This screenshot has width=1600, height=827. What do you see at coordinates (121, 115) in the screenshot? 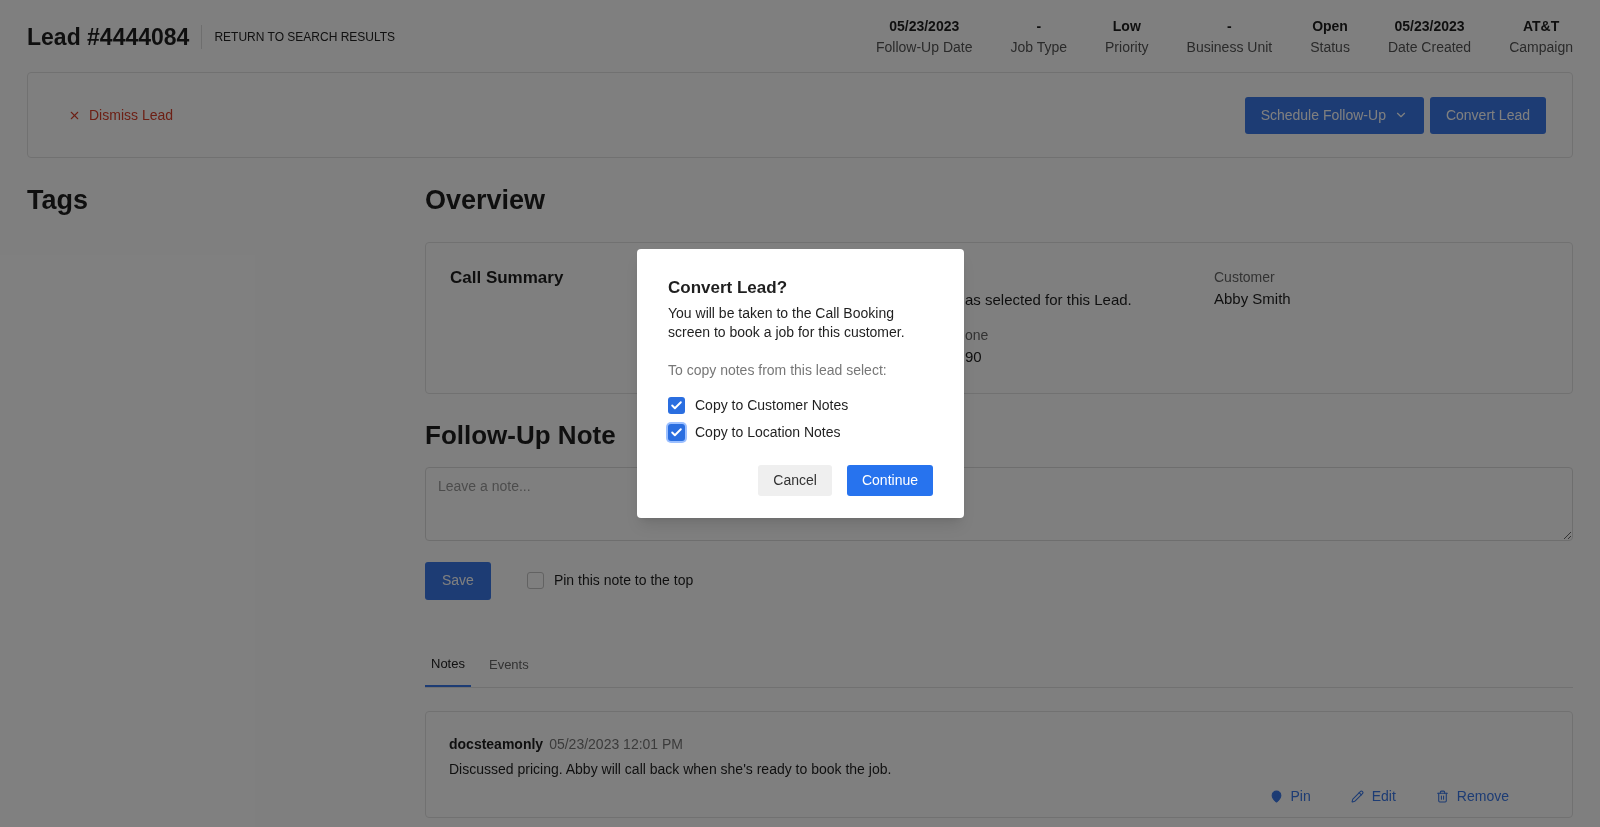
I see `dismiss-lead-button: Dismiss Lead` at bounding box center [121, 115].